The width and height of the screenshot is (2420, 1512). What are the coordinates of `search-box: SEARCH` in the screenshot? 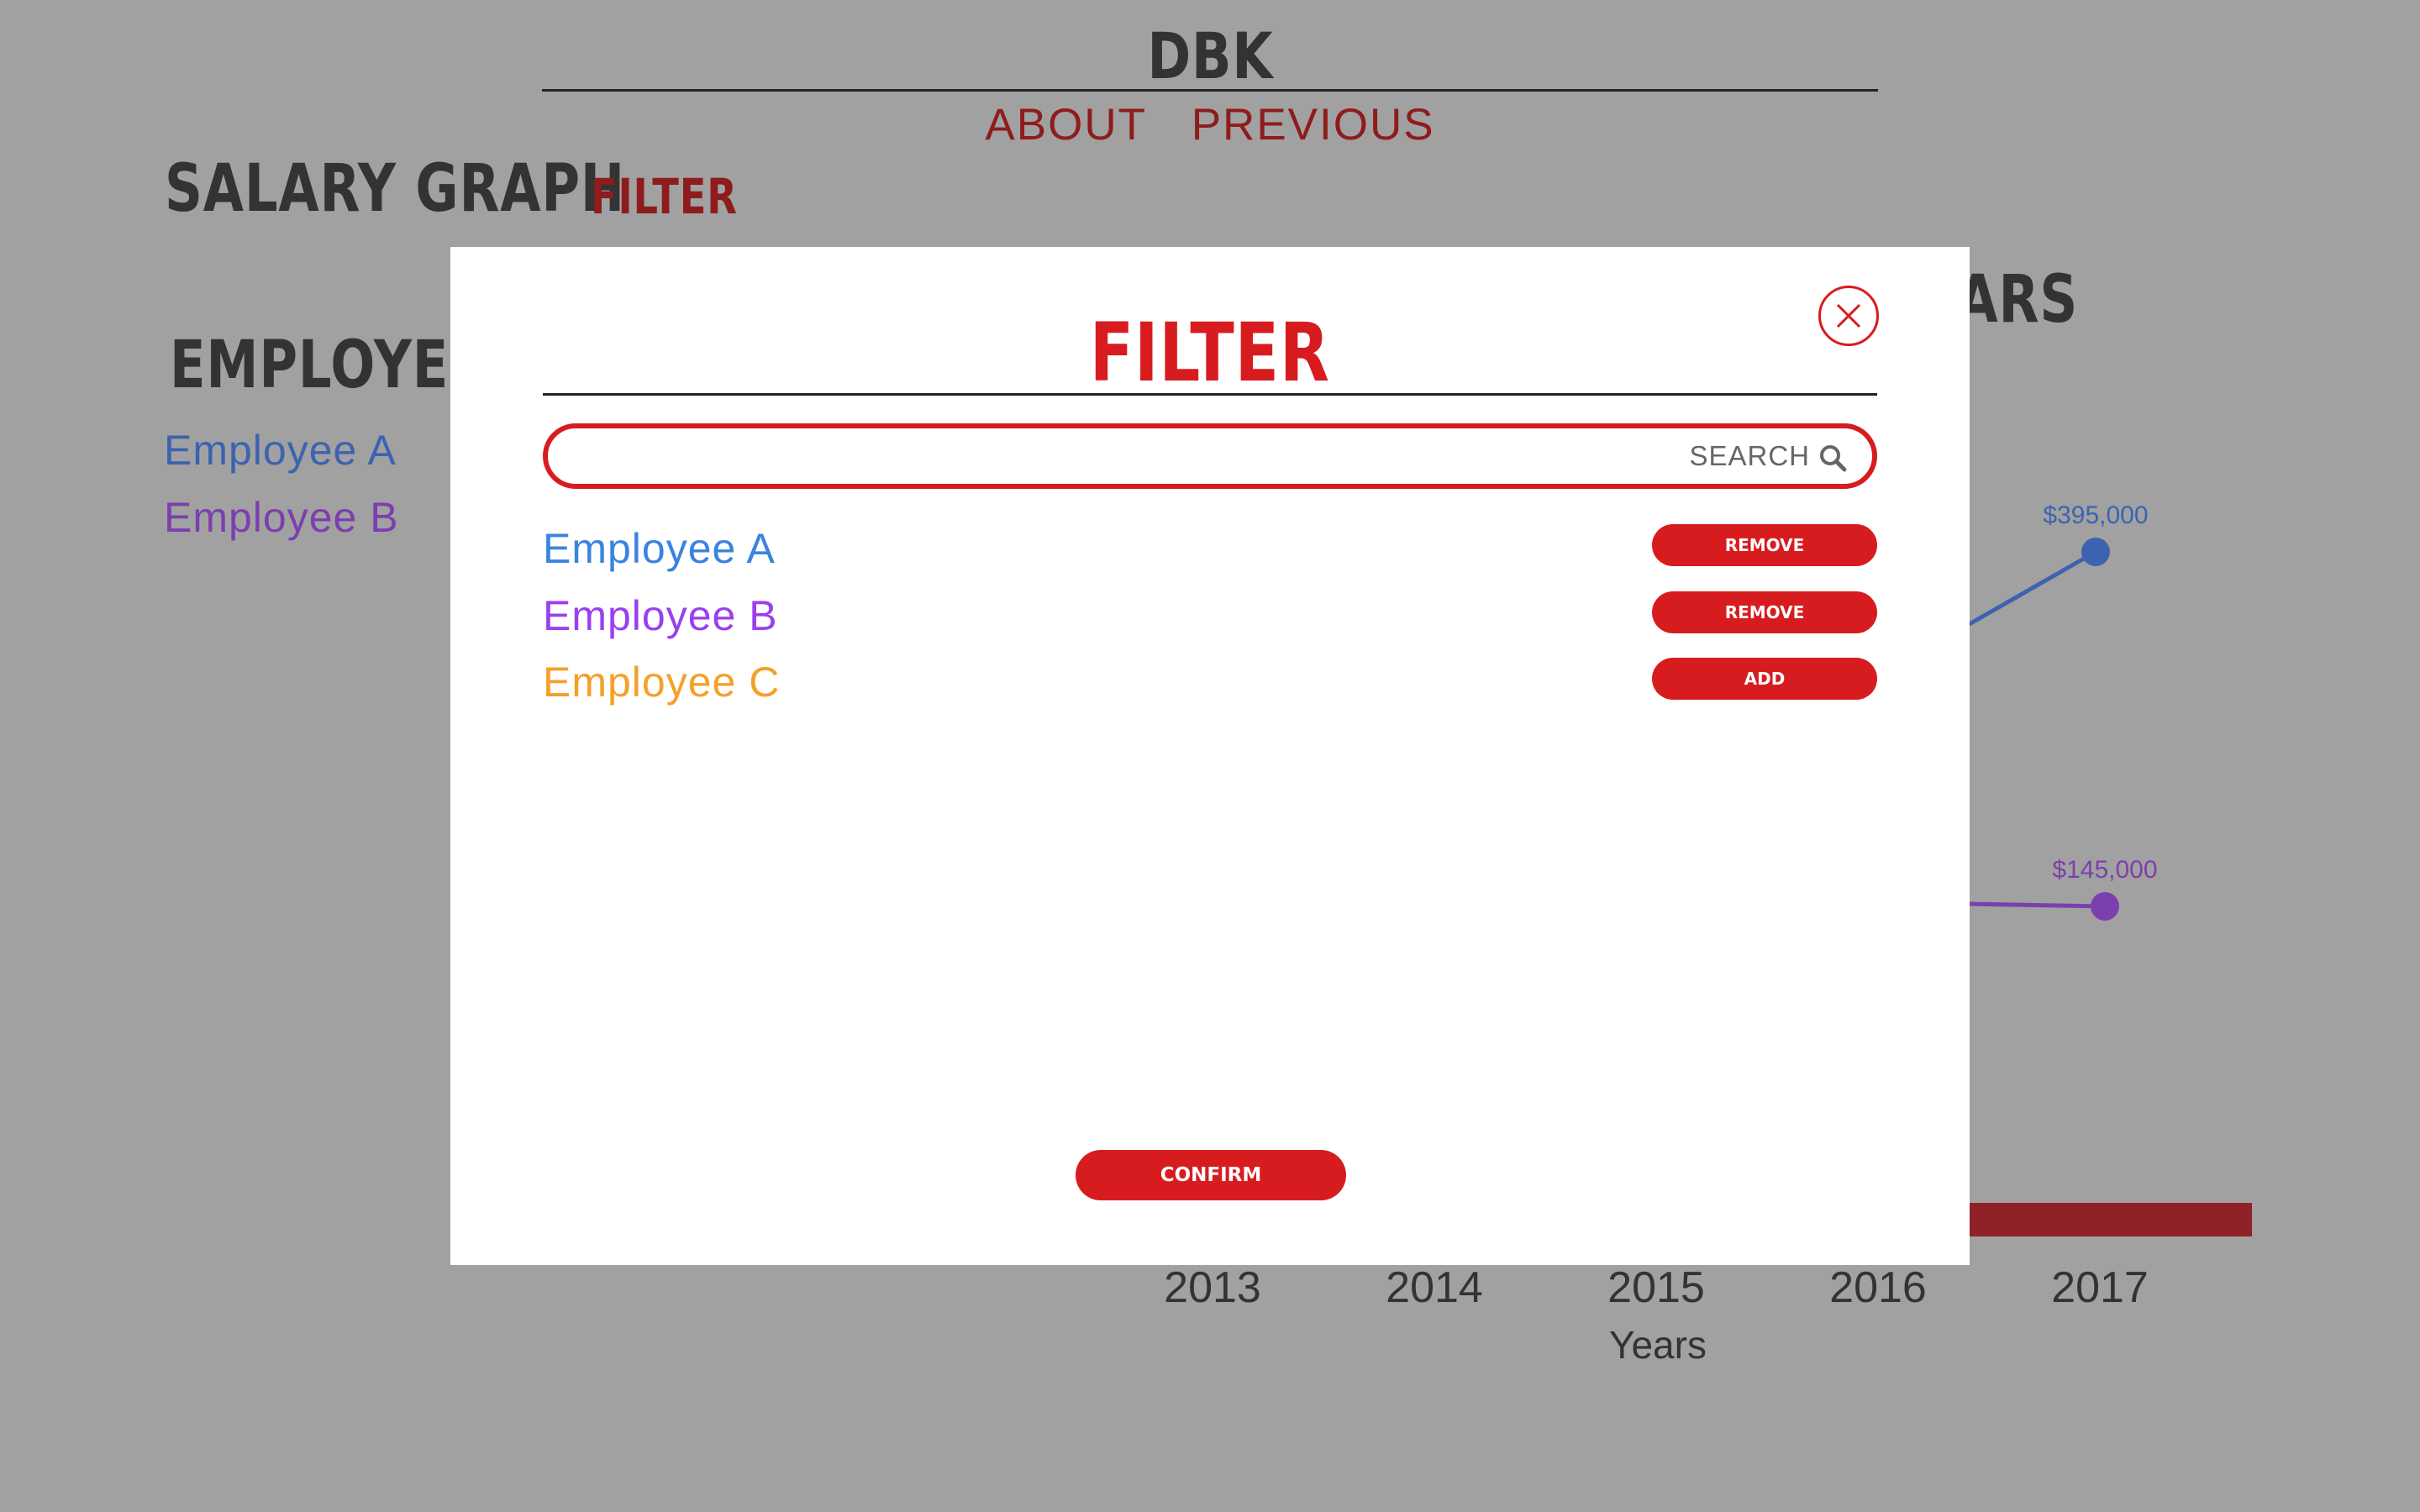 It's located at (1210, 456).